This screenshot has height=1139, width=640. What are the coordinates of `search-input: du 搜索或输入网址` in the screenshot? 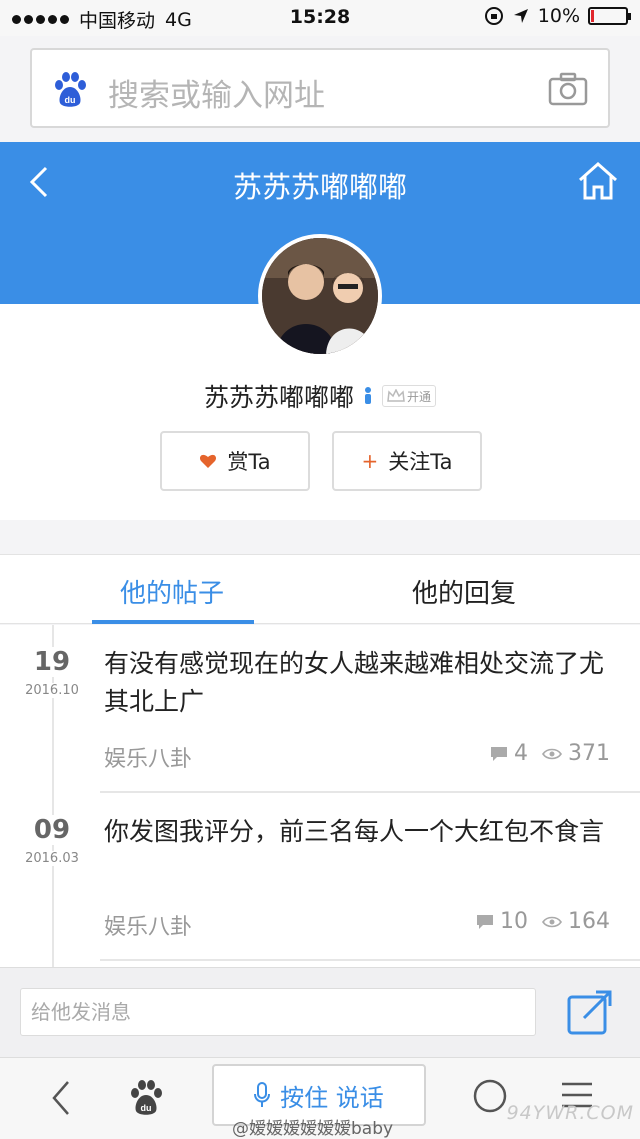 It's located at (320, 88).